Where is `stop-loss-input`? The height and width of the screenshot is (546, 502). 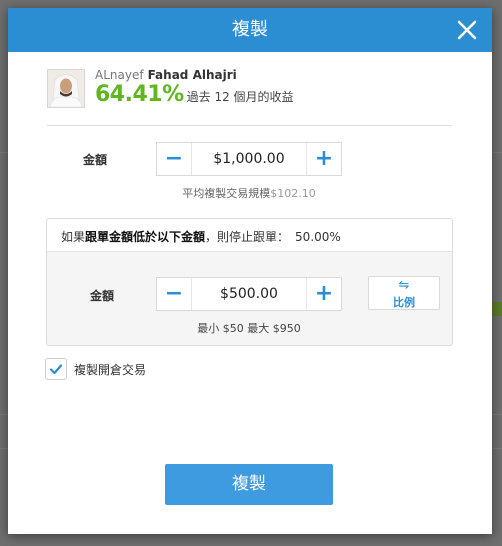 stop-loss-input is located at coordinates (249, 294).